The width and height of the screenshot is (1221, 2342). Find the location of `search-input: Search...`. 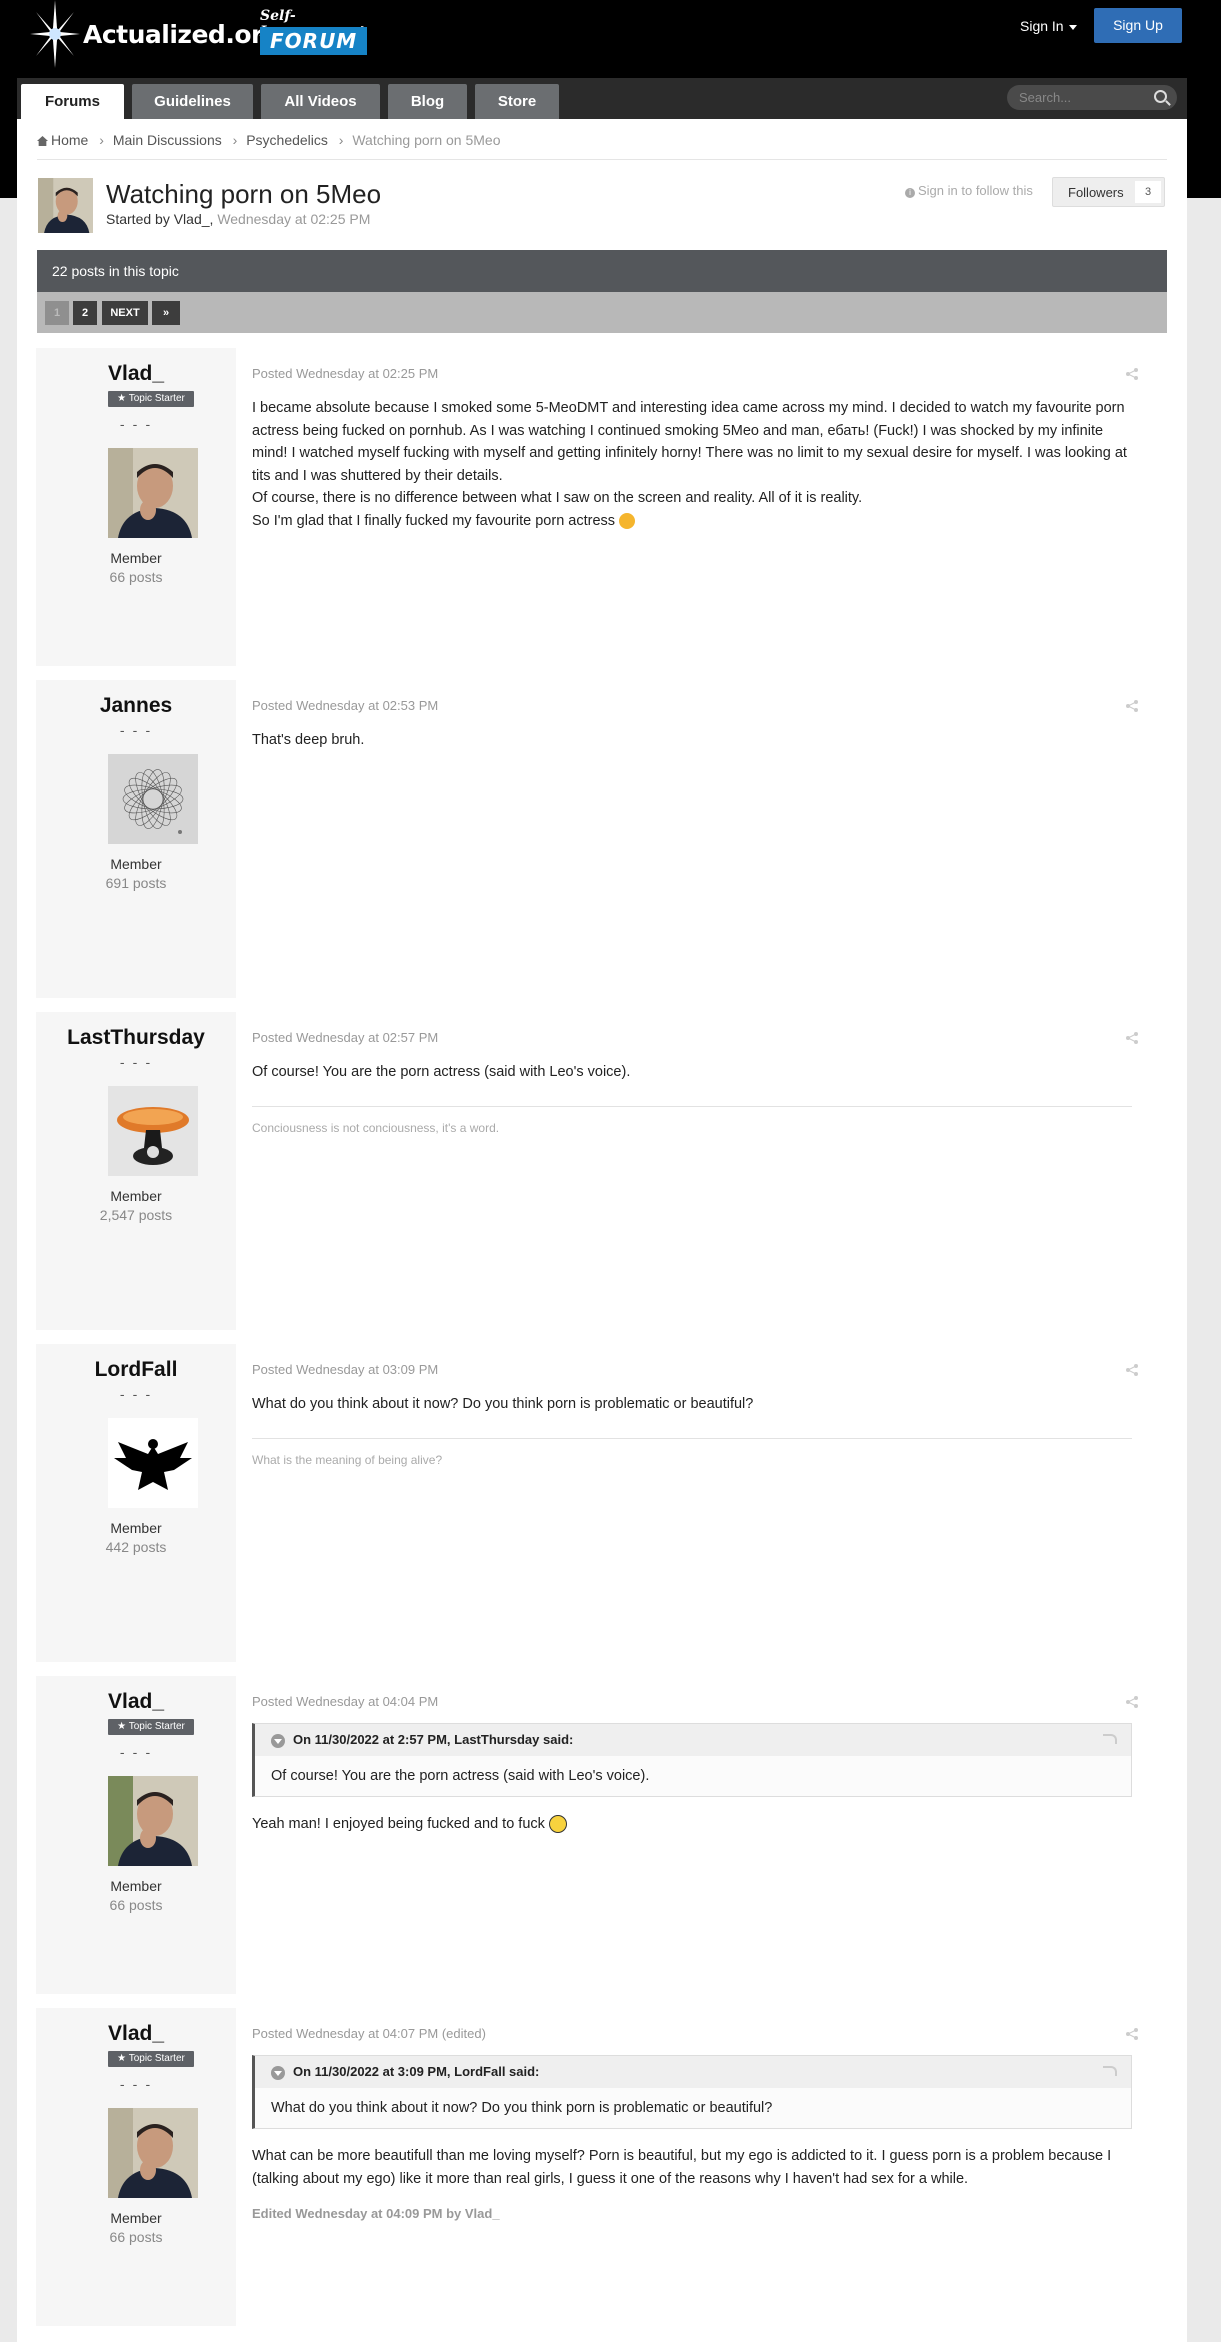

search-input: Search... is located at coordinates (1092, 97).